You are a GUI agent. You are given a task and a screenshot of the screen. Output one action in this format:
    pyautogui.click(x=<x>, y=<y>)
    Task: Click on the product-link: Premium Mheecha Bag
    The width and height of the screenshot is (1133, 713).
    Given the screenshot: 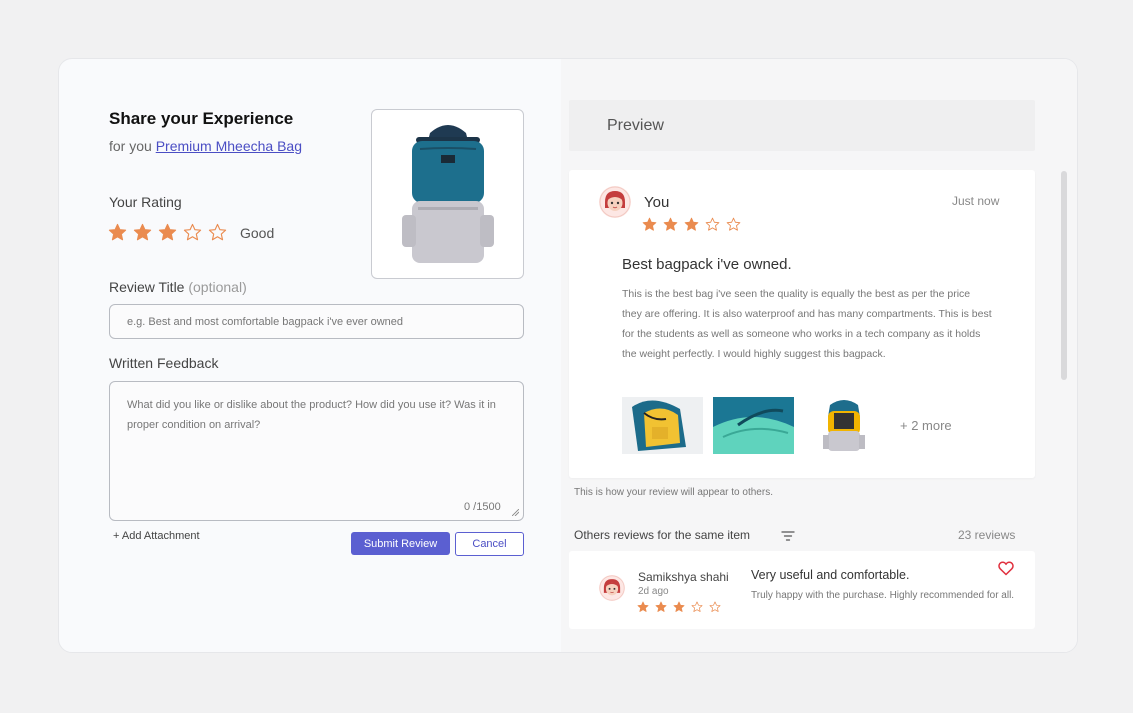 What is the action you would take?
    pyautogui.click(x=229, y=146)
    